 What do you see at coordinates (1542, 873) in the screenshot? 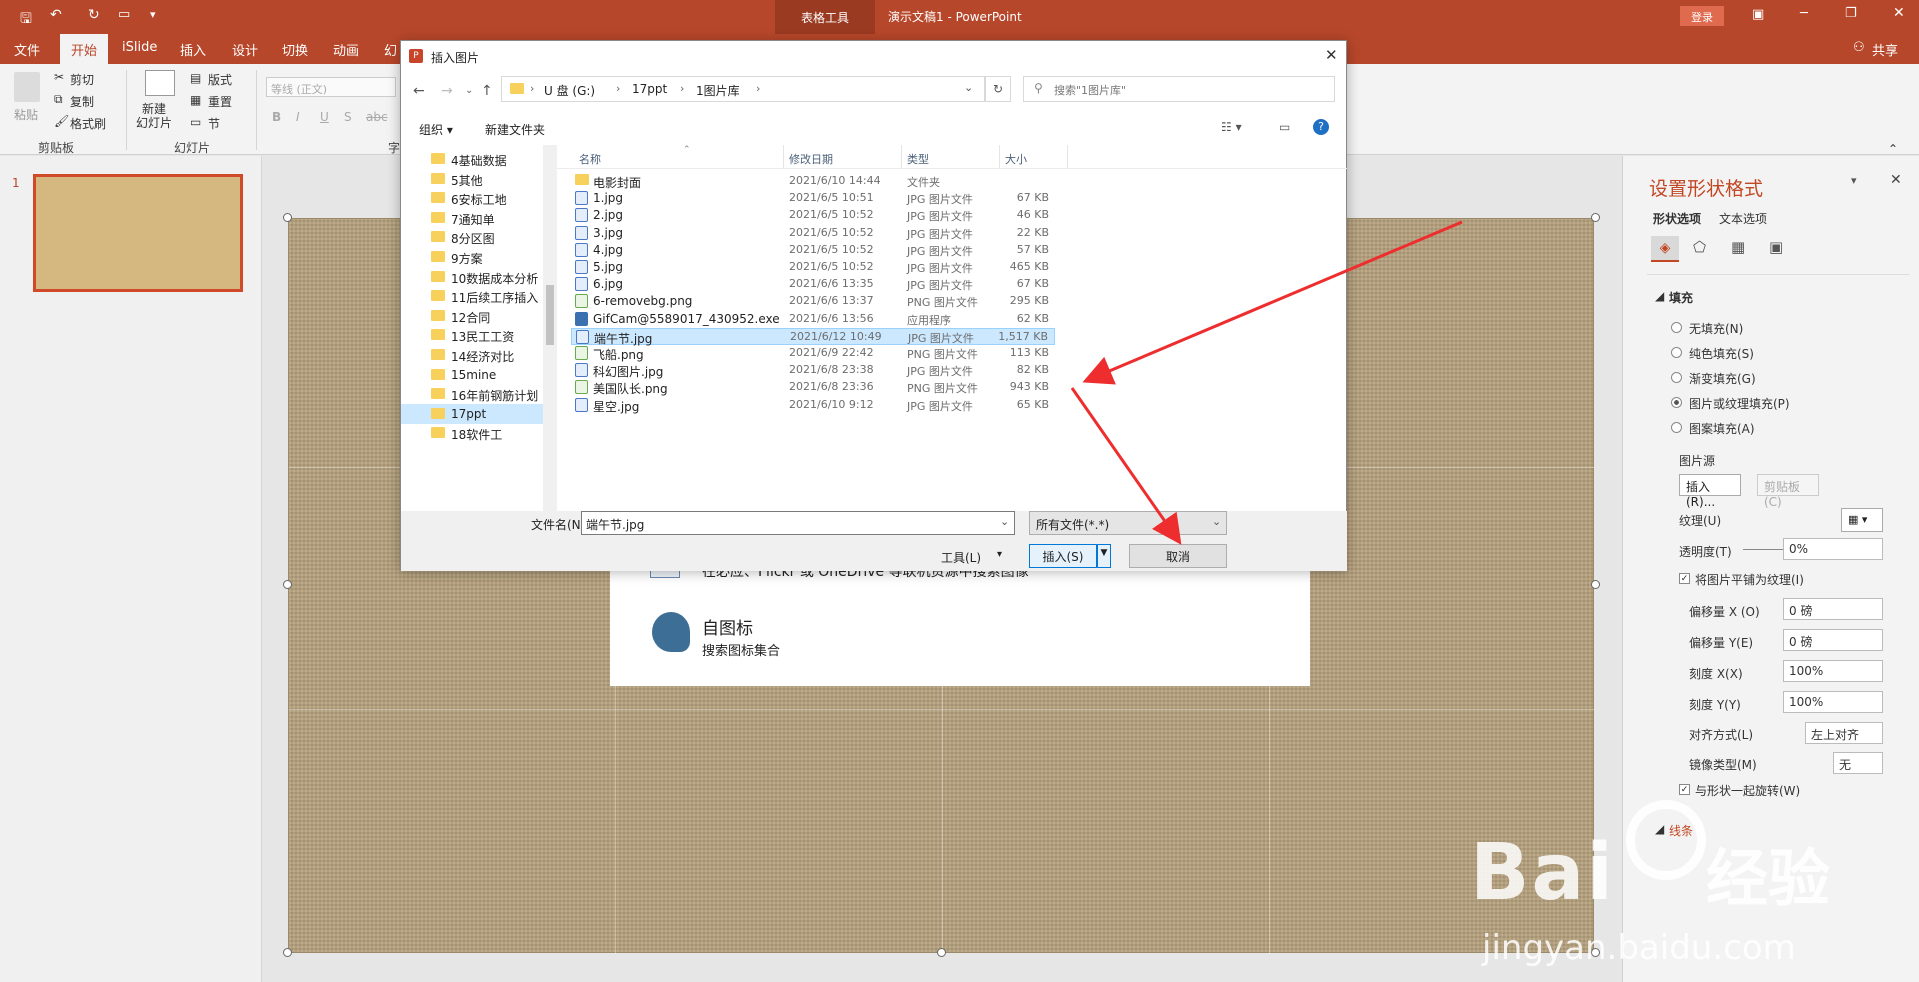
I see `watermark-brand: Bai` at bounding box center [1542, 873].